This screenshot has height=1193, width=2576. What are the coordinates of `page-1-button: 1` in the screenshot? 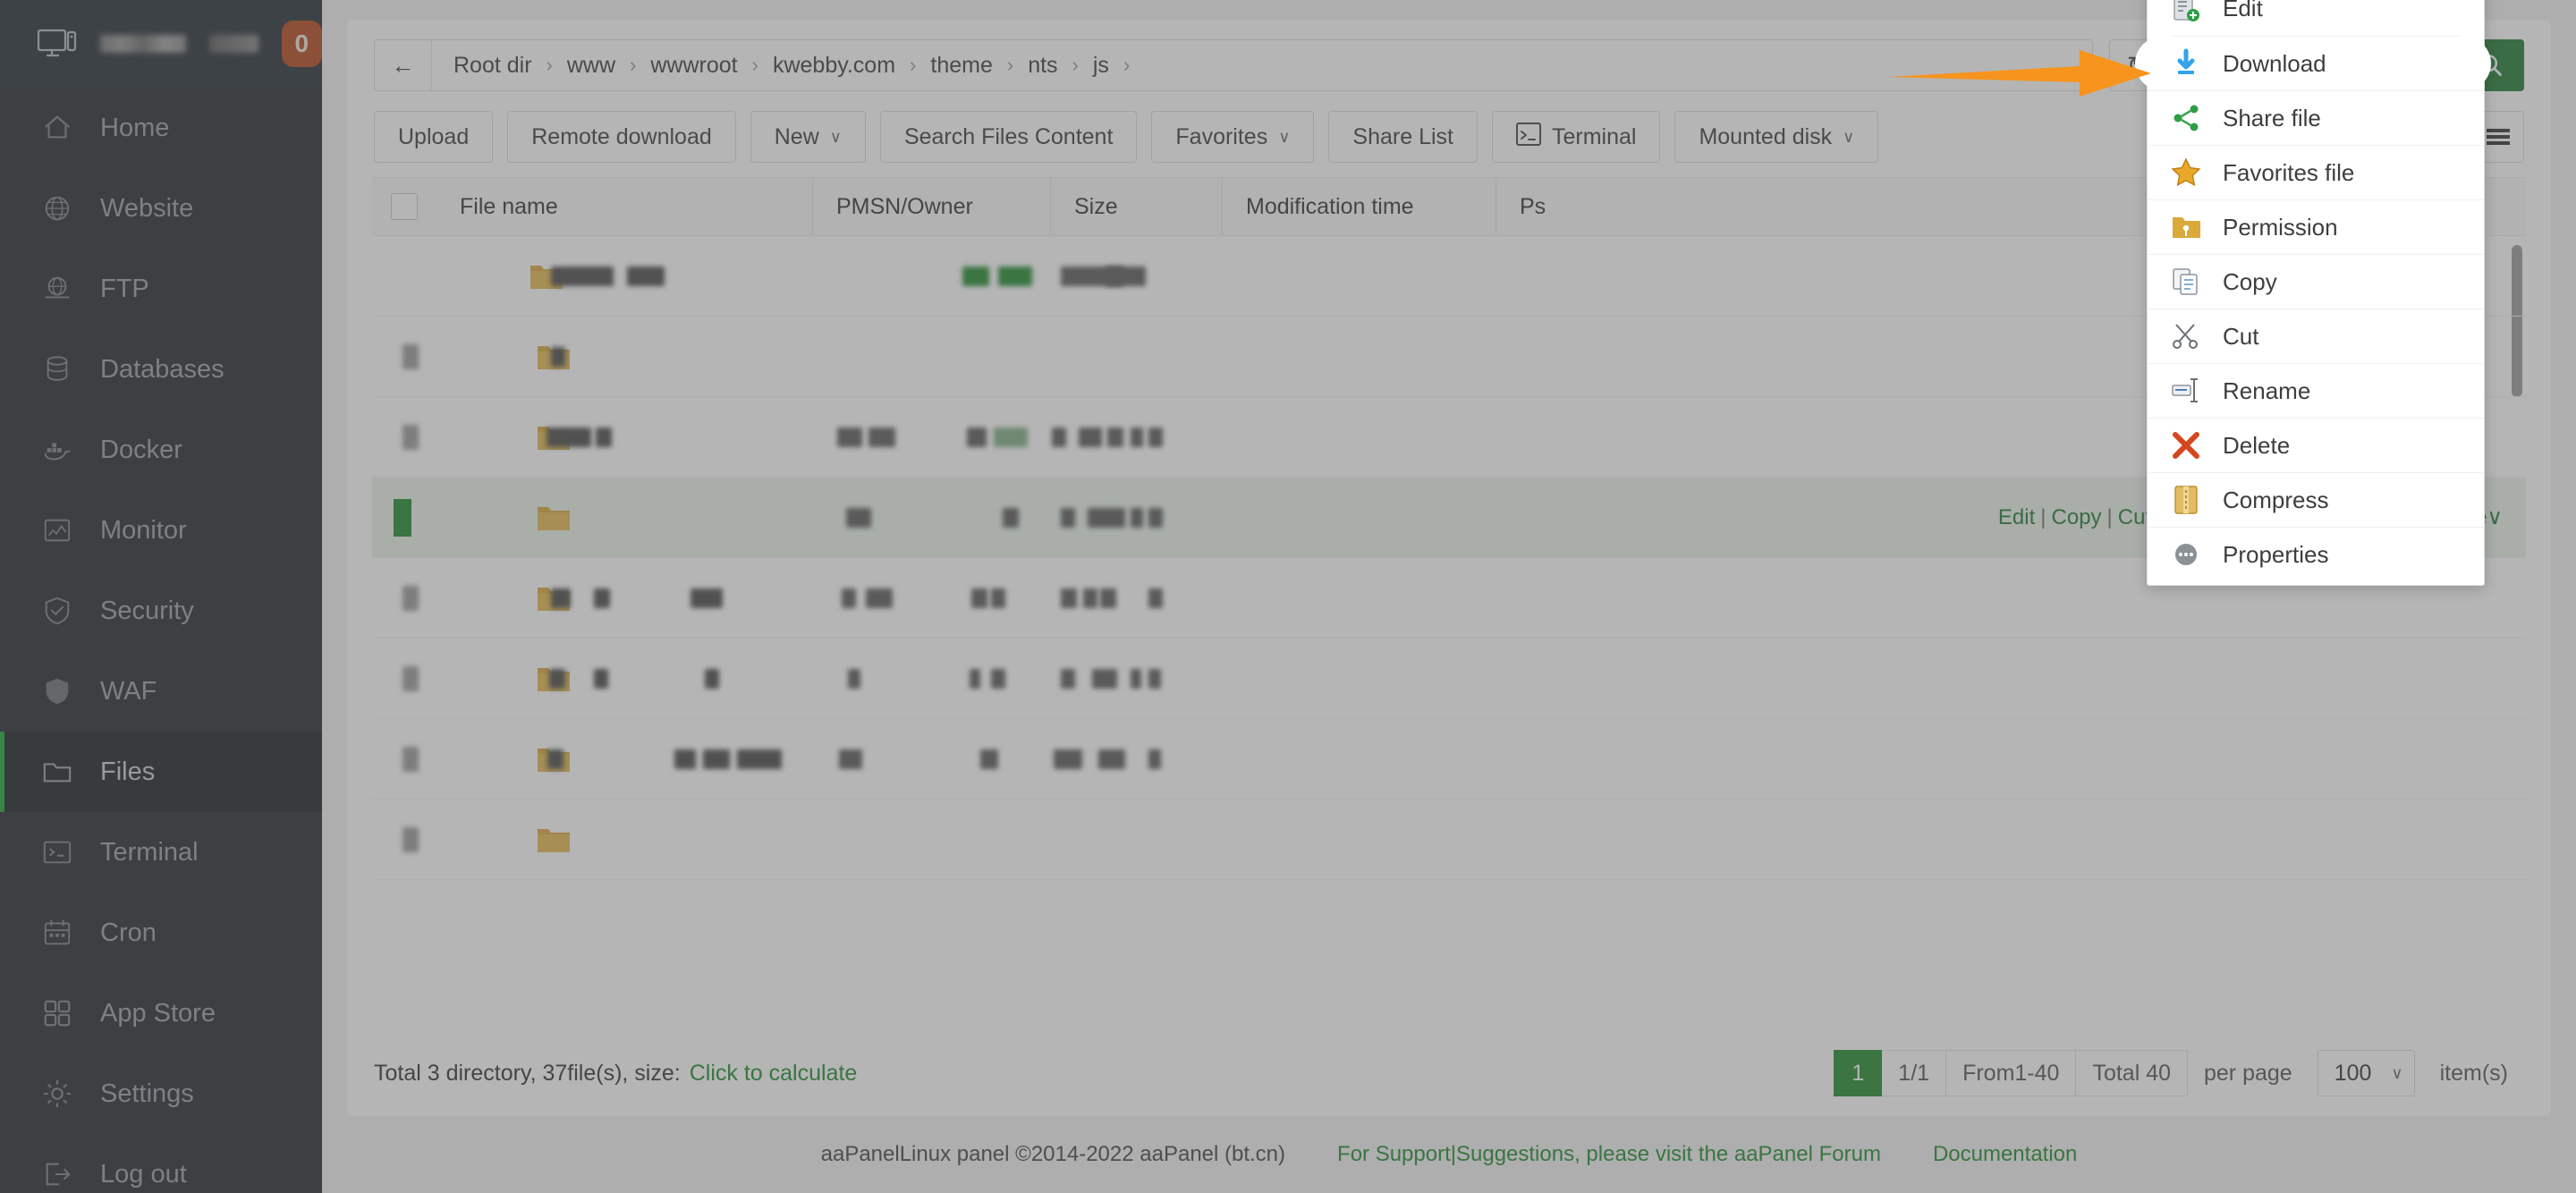 It's located at (1858, 1073).